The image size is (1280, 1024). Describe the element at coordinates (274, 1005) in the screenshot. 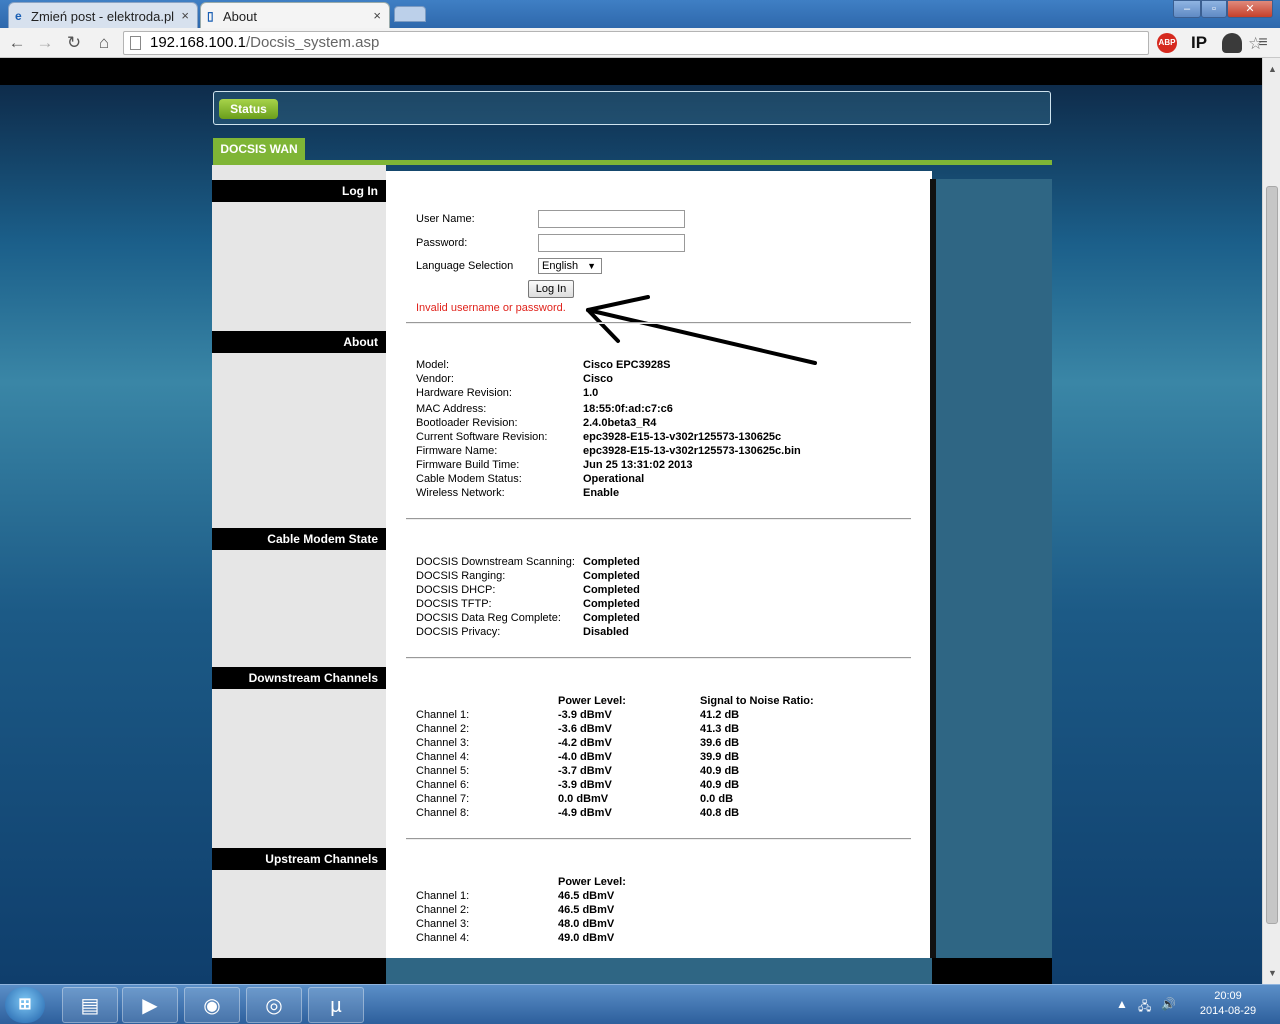

I see `chrome-icon: ◎` at that location.